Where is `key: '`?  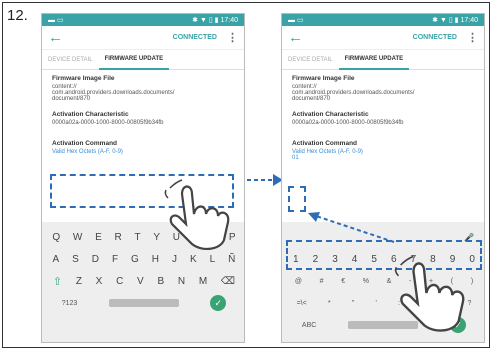
key: ' is located at coordinates (376, 303).